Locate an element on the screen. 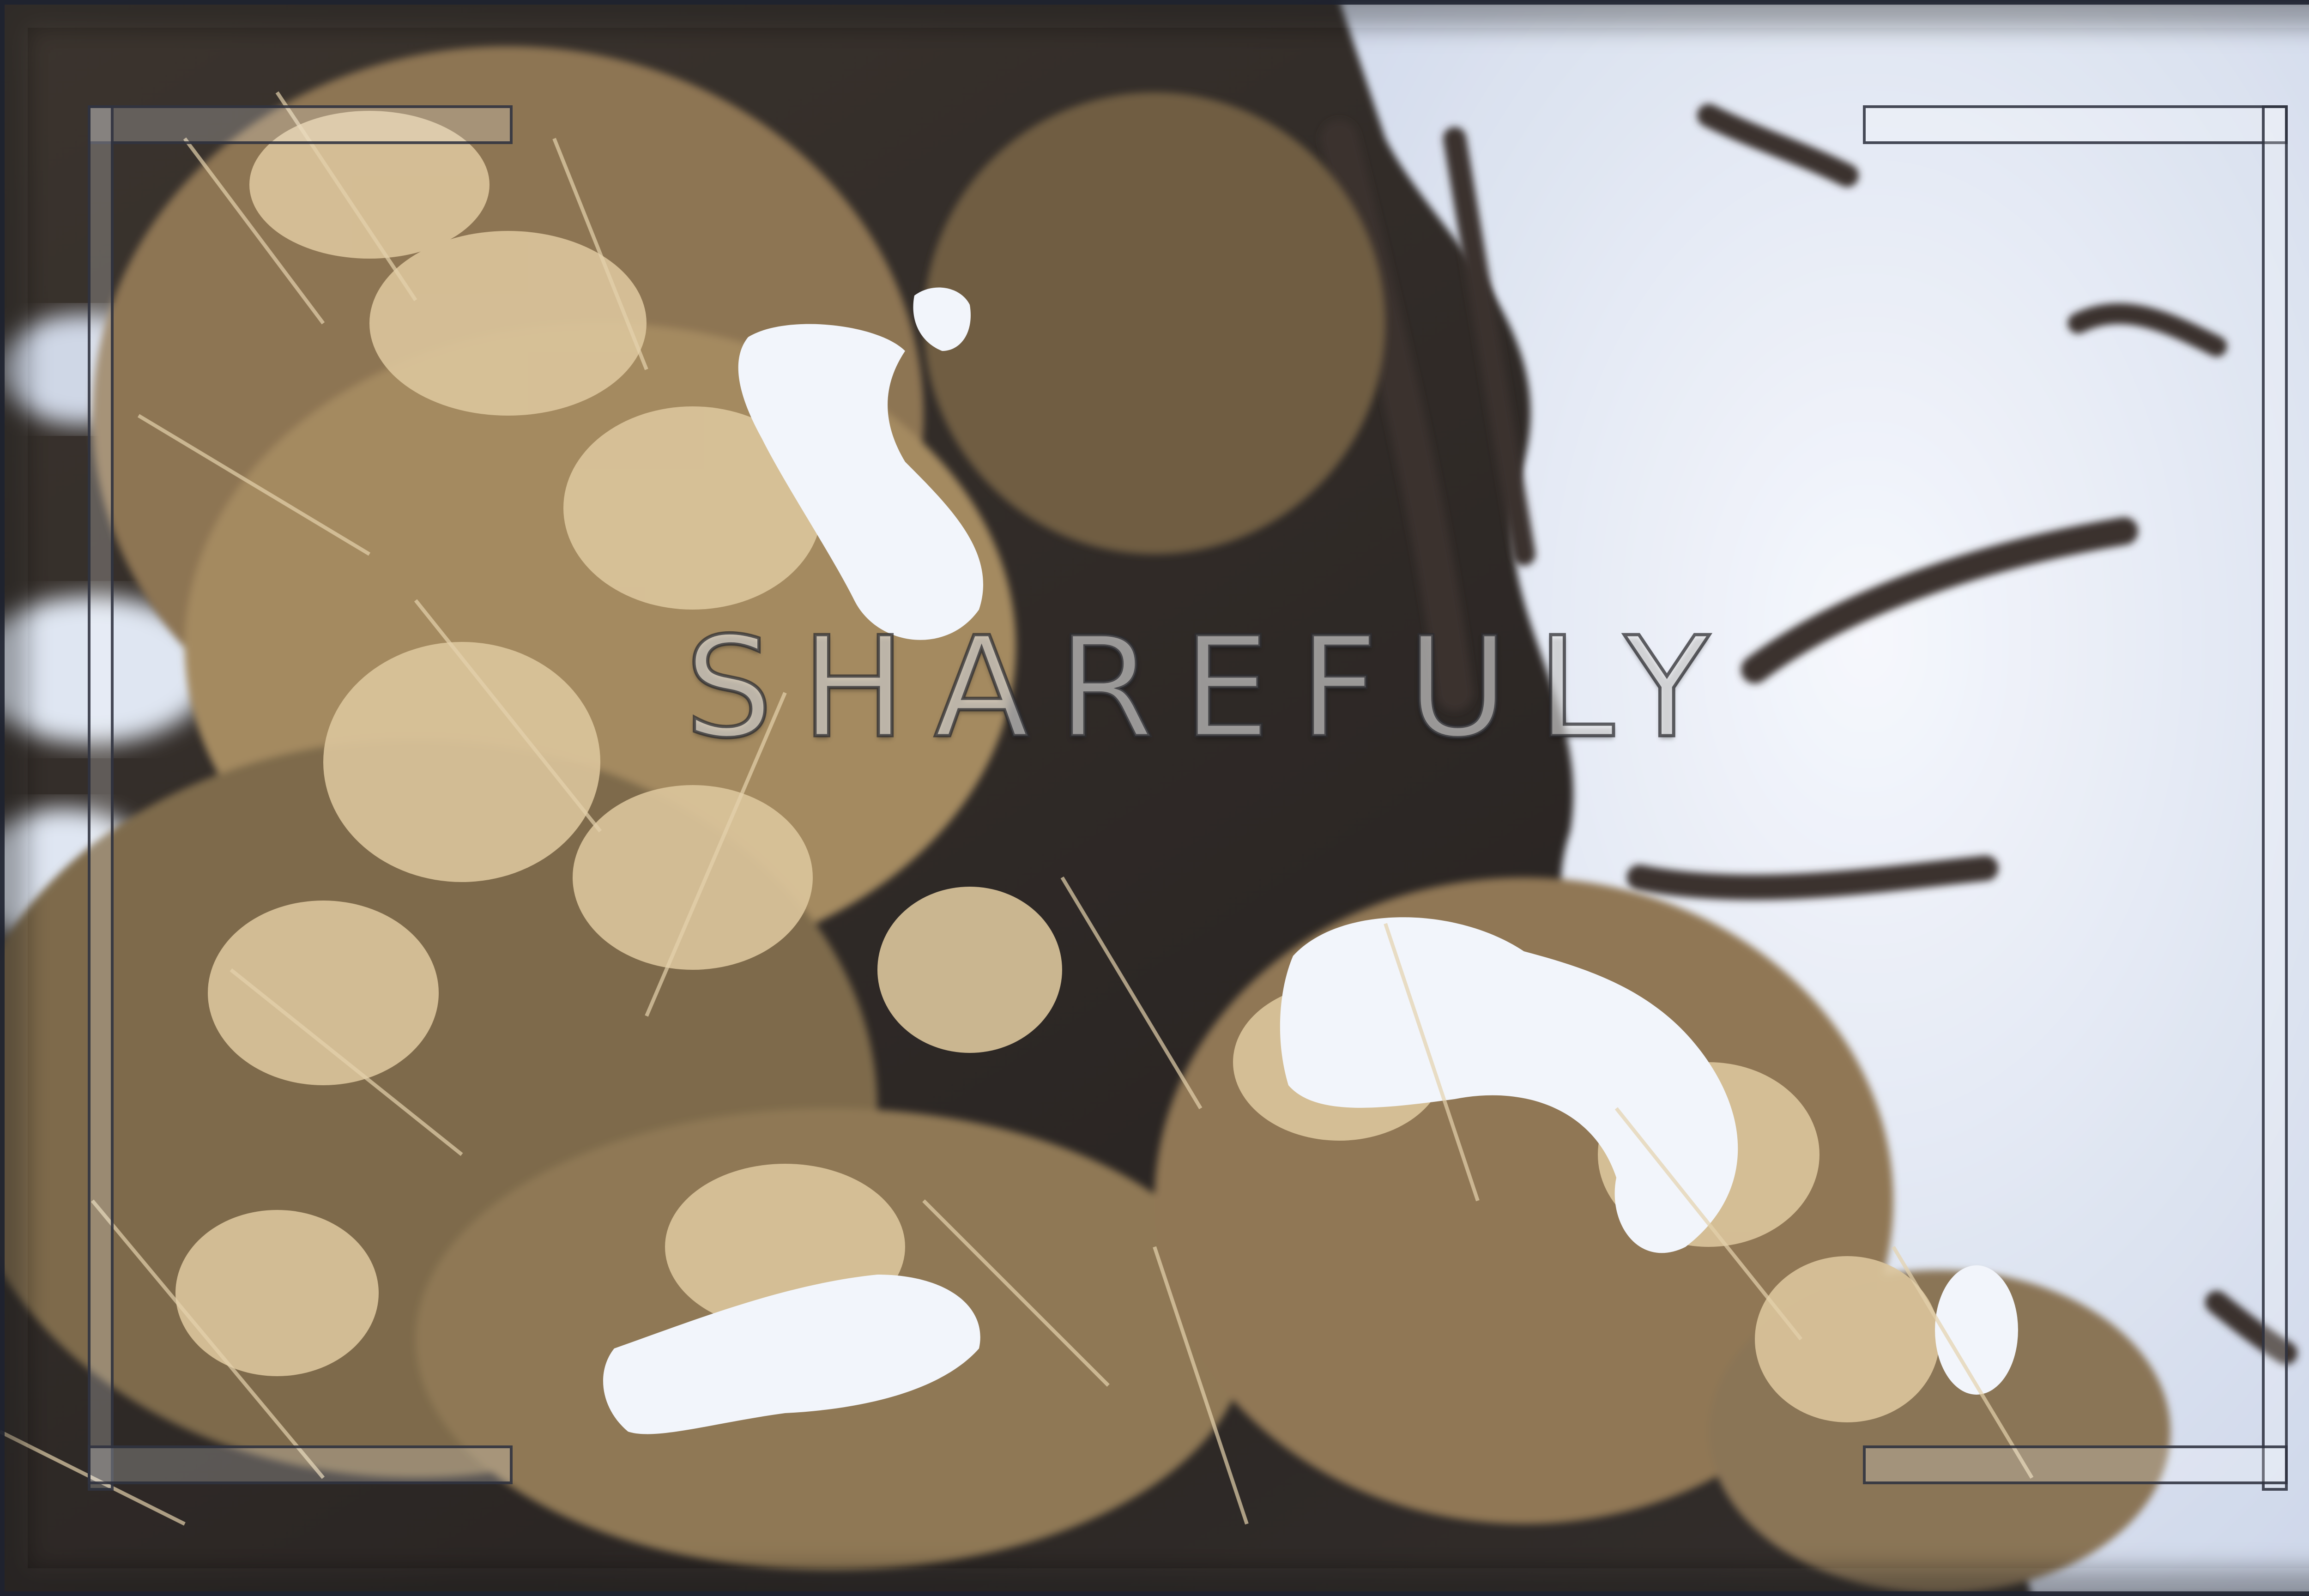  frame-top-left-horizontal is located at coordinates (300, 124).